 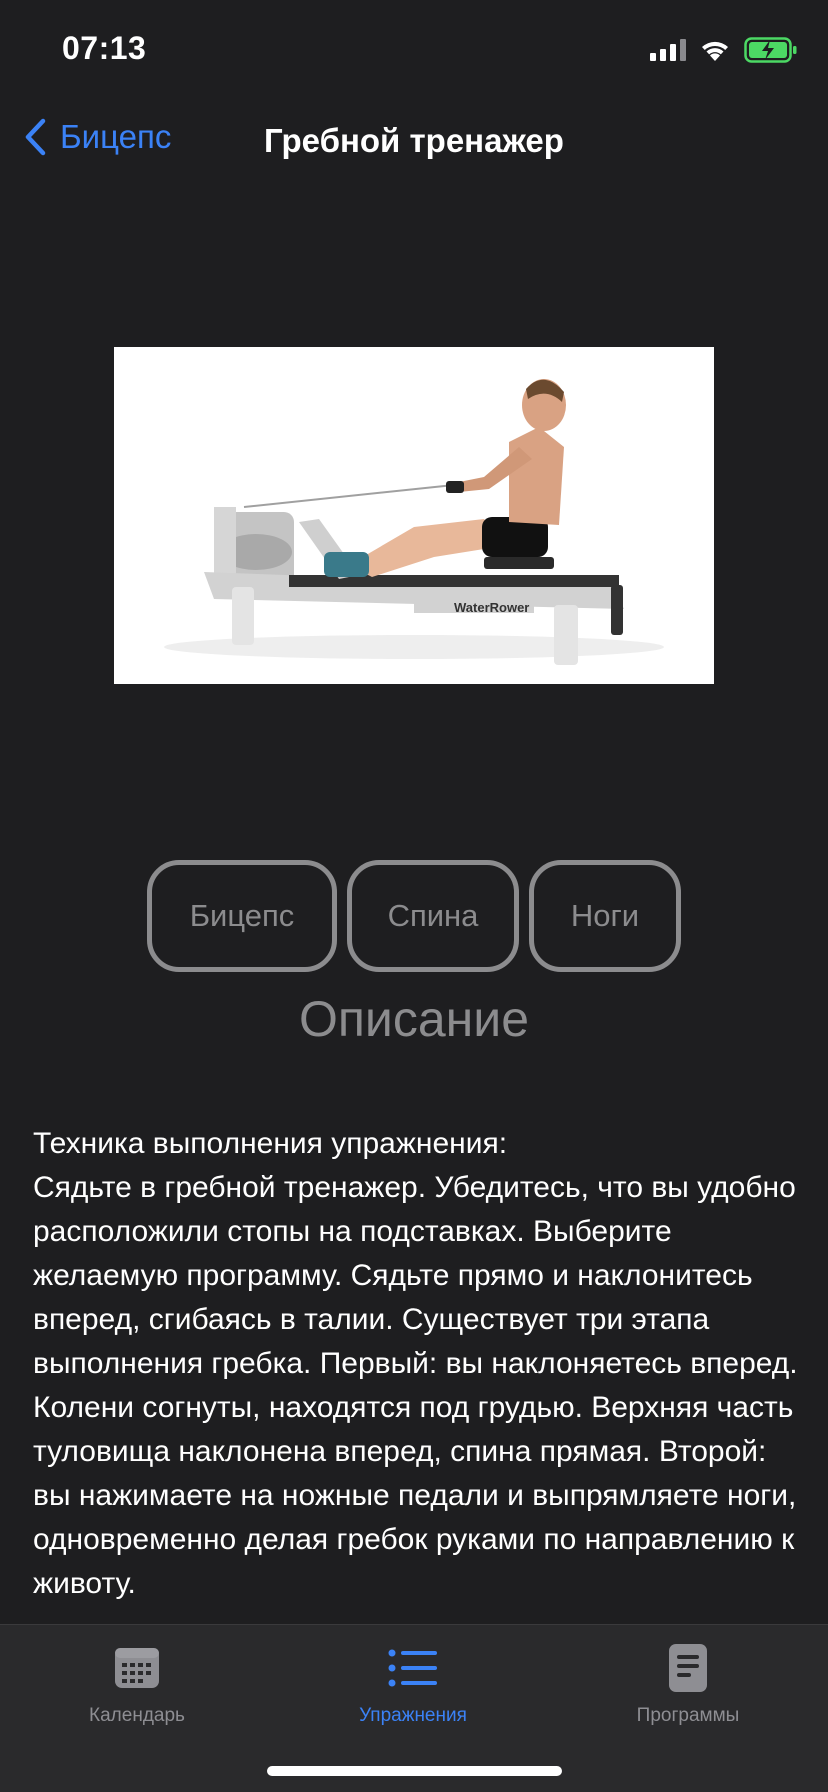 I want to click on document-icon, so click(x=688, y=1668).